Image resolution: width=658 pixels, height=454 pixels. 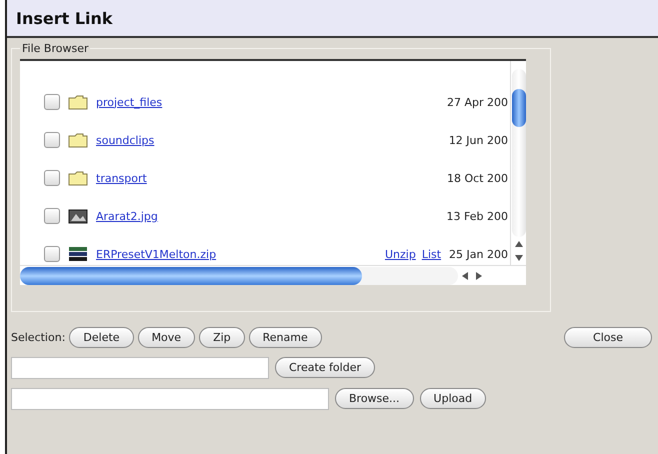 What do you see at coordinates (518, 163) in the screenshot?
I see `vertical-scrollbar` at bounding box center [518, 163].